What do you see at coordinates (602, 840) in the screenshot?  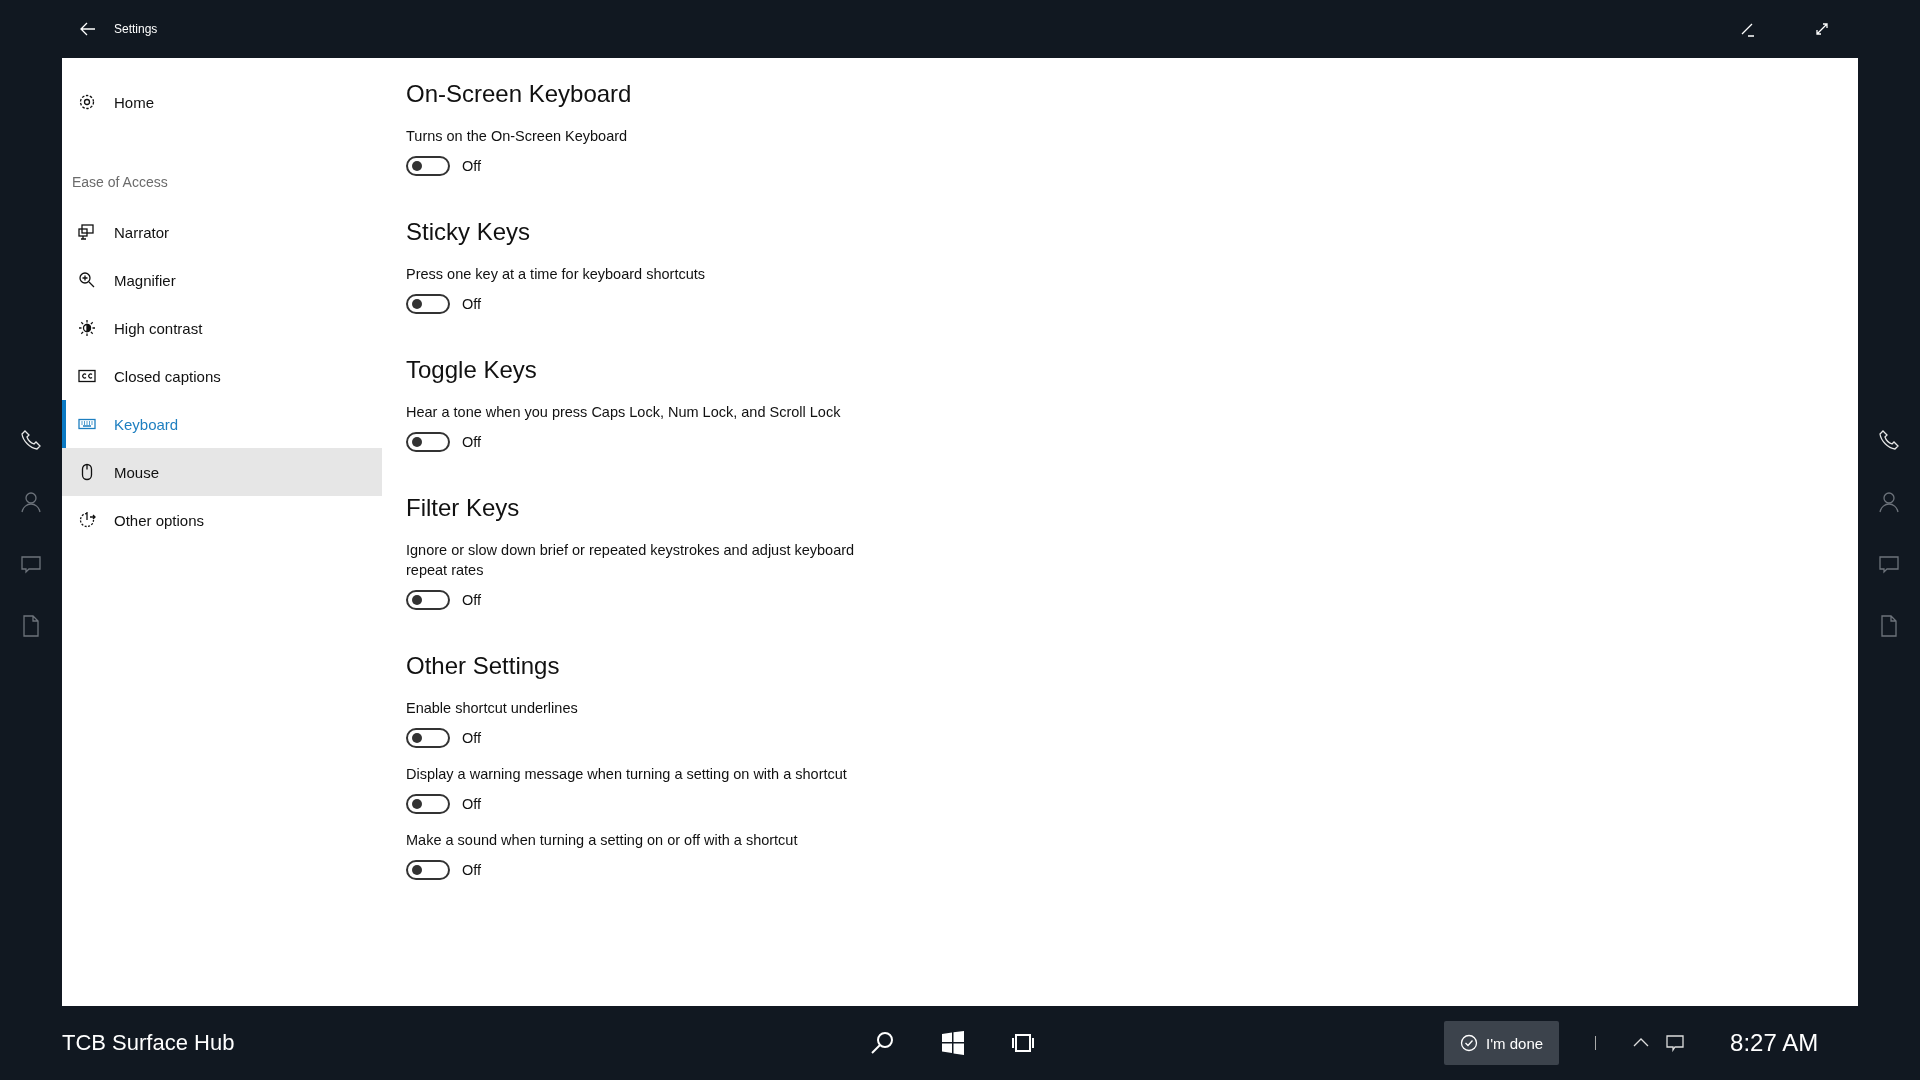 I see `setting-description: Make a sound when turning a setting on or off with a shortcut` at bounding box center [602, 840].